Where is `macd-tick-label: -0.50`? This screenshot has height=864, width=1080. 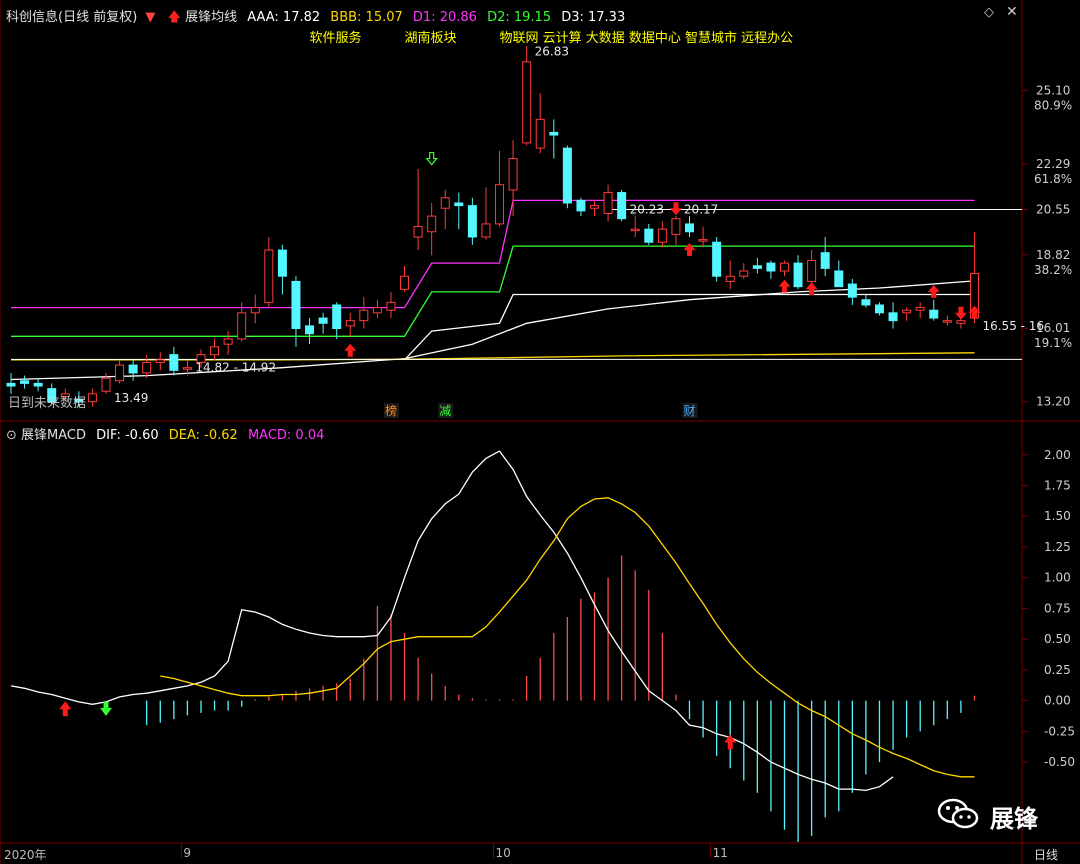
macd-tick-label: -0.50 is located at coordinates (1059, 762).